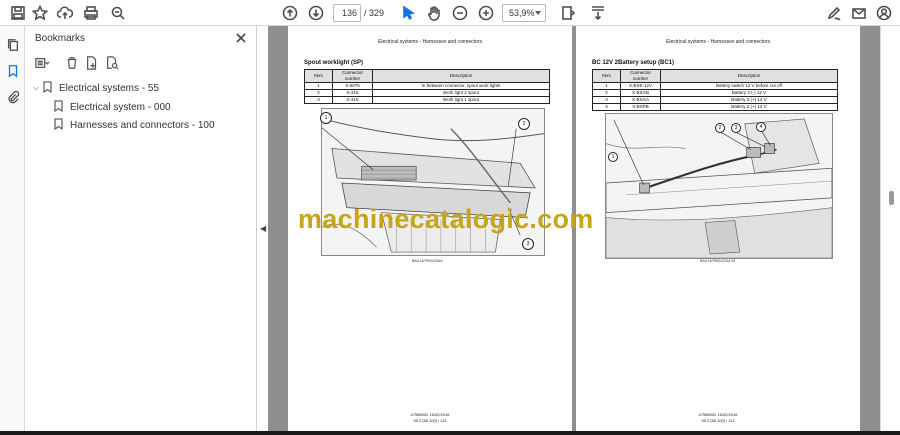 The width and height of the screenshot is (900, 435). What do you see at coordinates (761, 127) in the screenshot?
I see `callout-marker: 4` at bounding box center [761, 127].